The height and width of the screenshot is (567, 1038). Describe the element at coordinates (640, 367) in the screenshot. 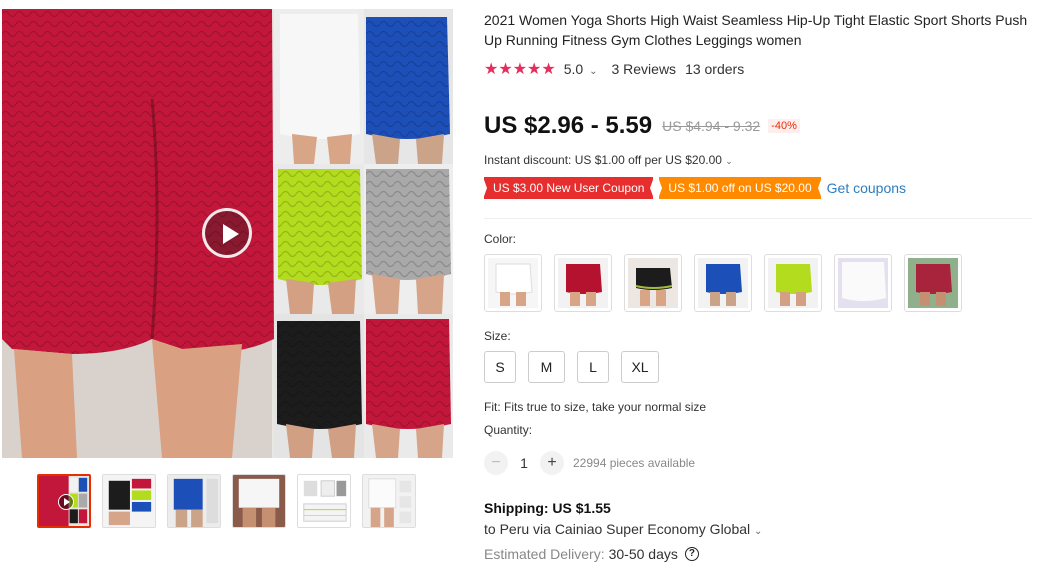

I see `size-option-xl: XL` at that location.